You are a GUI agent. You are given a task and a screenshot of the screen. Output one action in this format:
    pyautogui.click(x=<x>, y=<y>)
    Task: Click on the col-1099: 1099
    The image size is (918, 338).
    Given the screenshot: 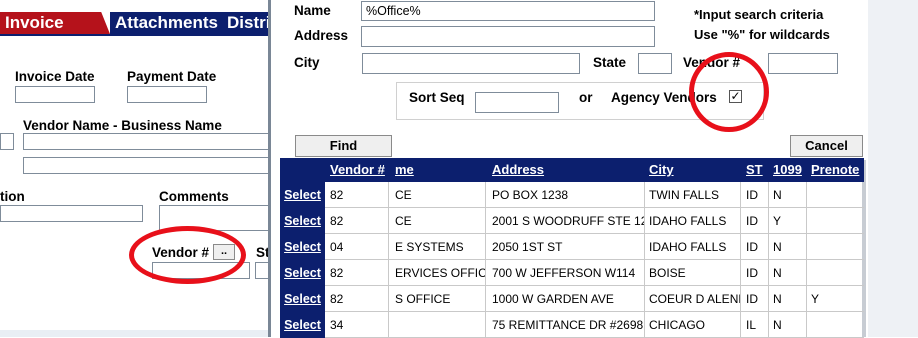 What is the action you would take?
    pyautogui.click(x=787, y=170)
    